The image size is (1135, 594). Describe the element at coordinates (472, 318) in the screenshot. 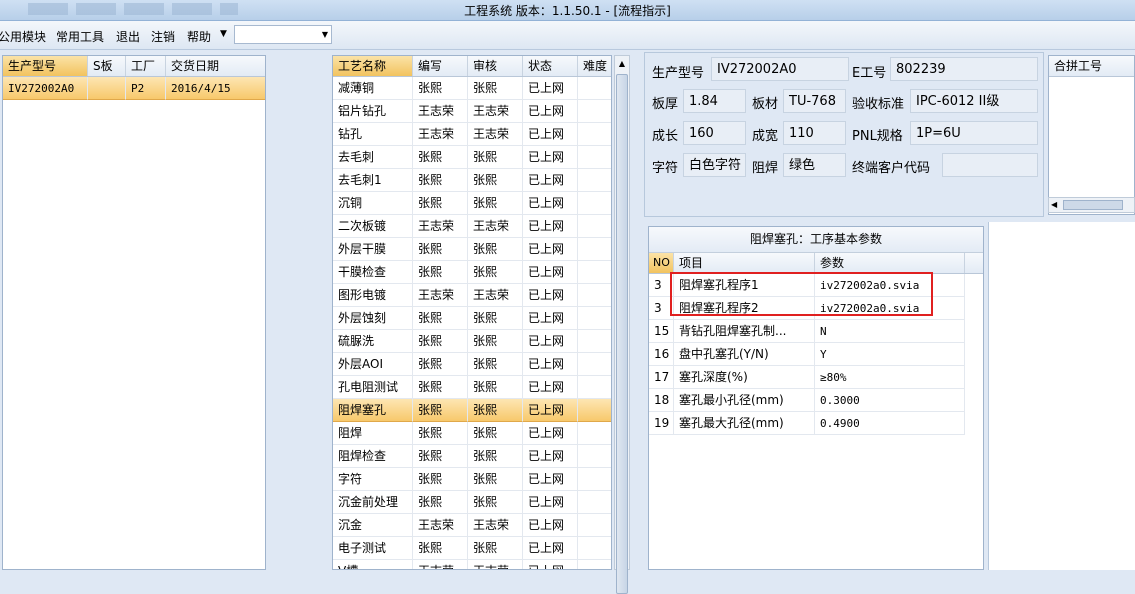

I see `process-row: 外层蚀刻 张熙 张熙 已上网` at that location.